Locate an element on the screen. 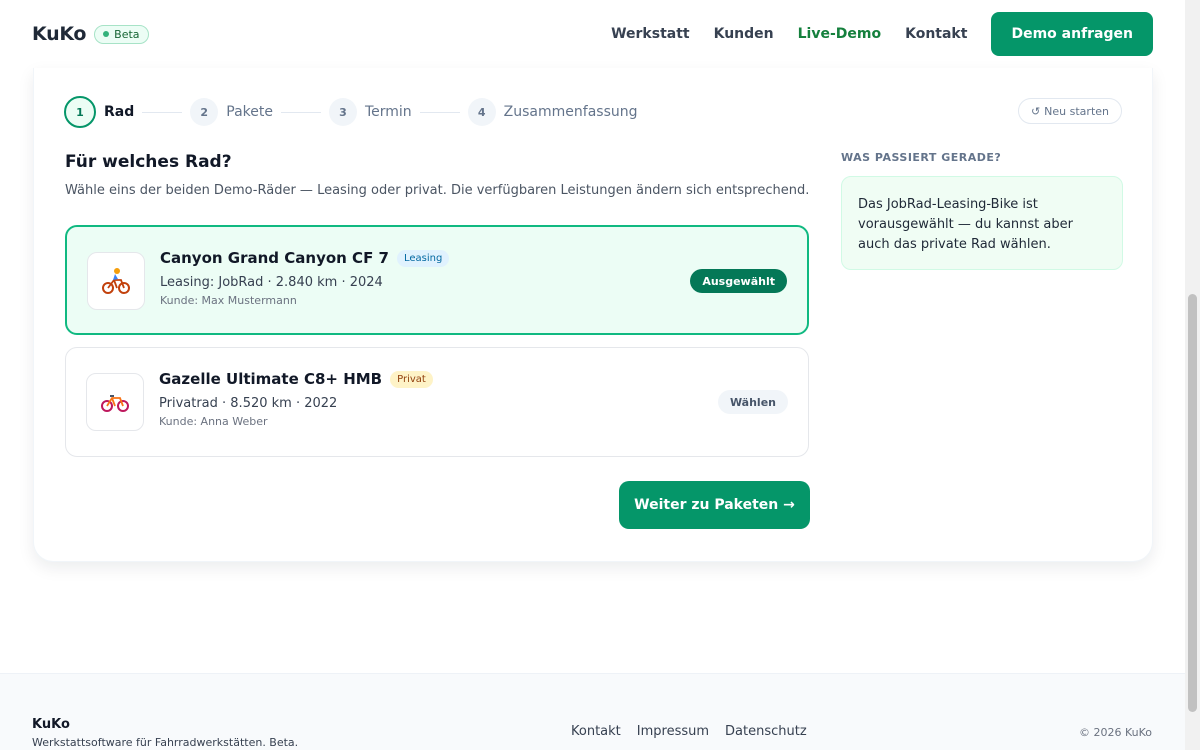  page-title: Für welches Rad? is located at coordinates (148, 162).